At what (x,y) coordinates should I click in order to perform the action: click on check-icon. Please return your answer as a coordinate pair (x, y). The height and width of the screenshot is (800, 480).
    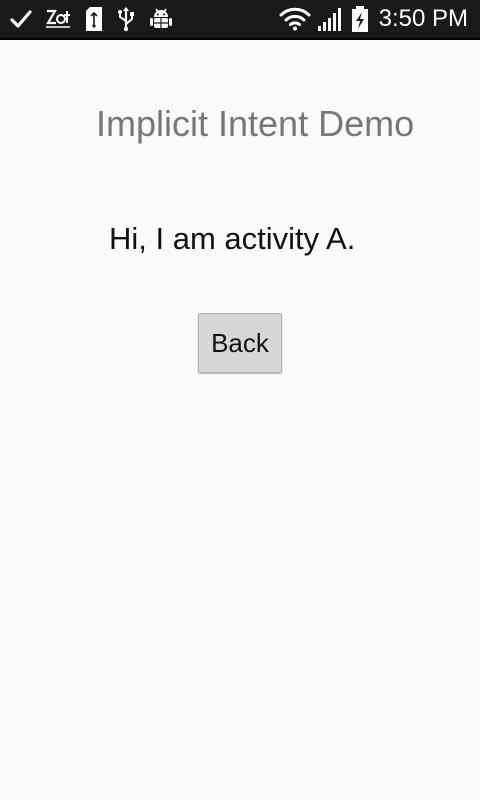
    Looking at the image, I should click on (21, 19).